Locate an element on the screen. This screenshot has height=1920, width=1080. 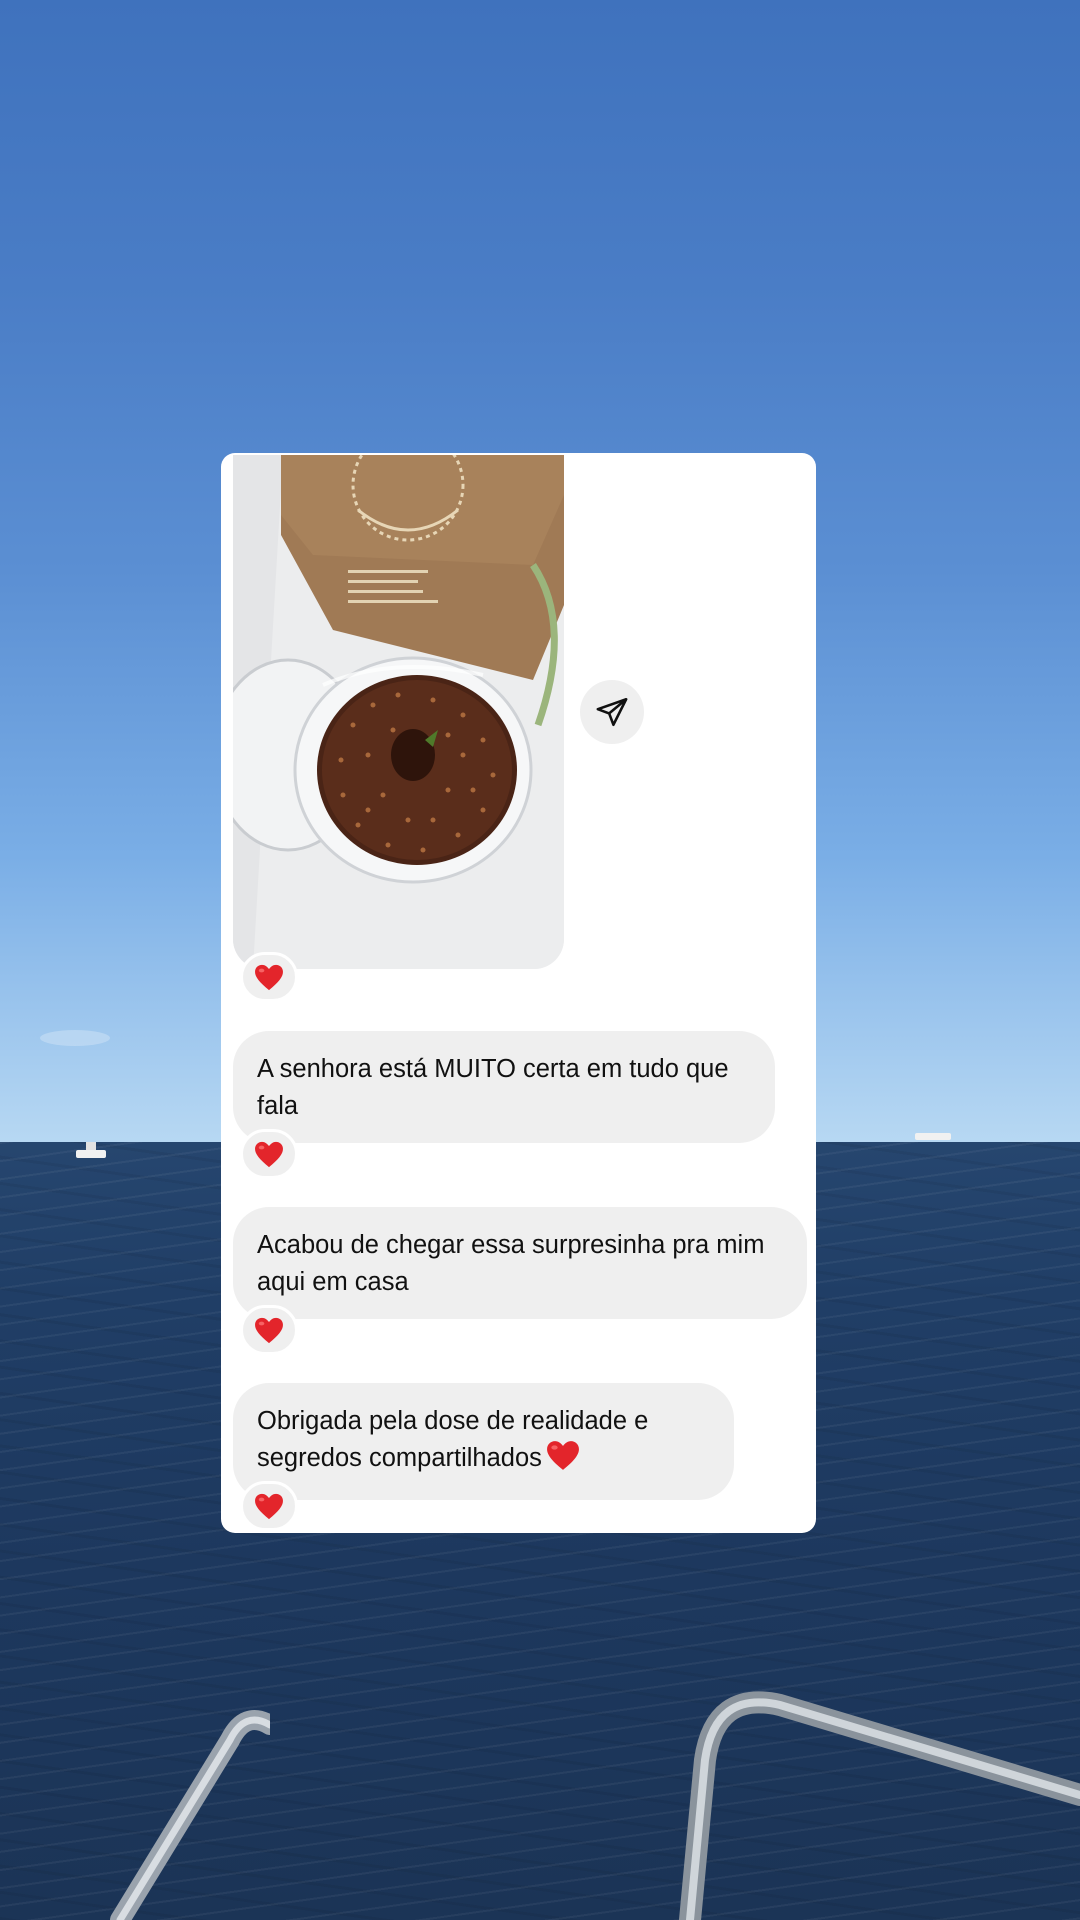
share-button is located at coordinates (612, 712).